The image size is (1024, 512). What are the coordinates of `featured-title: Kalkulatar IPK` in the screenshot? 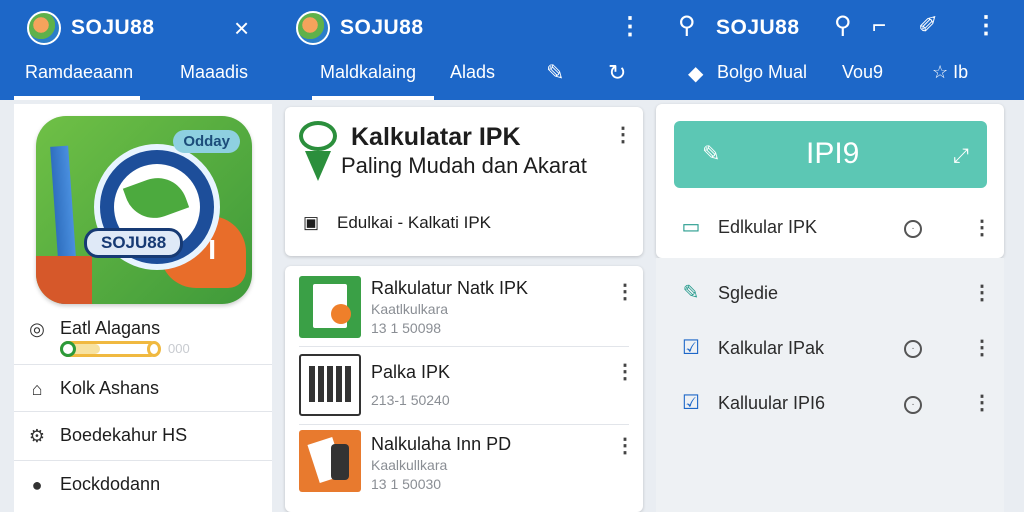 It's located at (436, 137).